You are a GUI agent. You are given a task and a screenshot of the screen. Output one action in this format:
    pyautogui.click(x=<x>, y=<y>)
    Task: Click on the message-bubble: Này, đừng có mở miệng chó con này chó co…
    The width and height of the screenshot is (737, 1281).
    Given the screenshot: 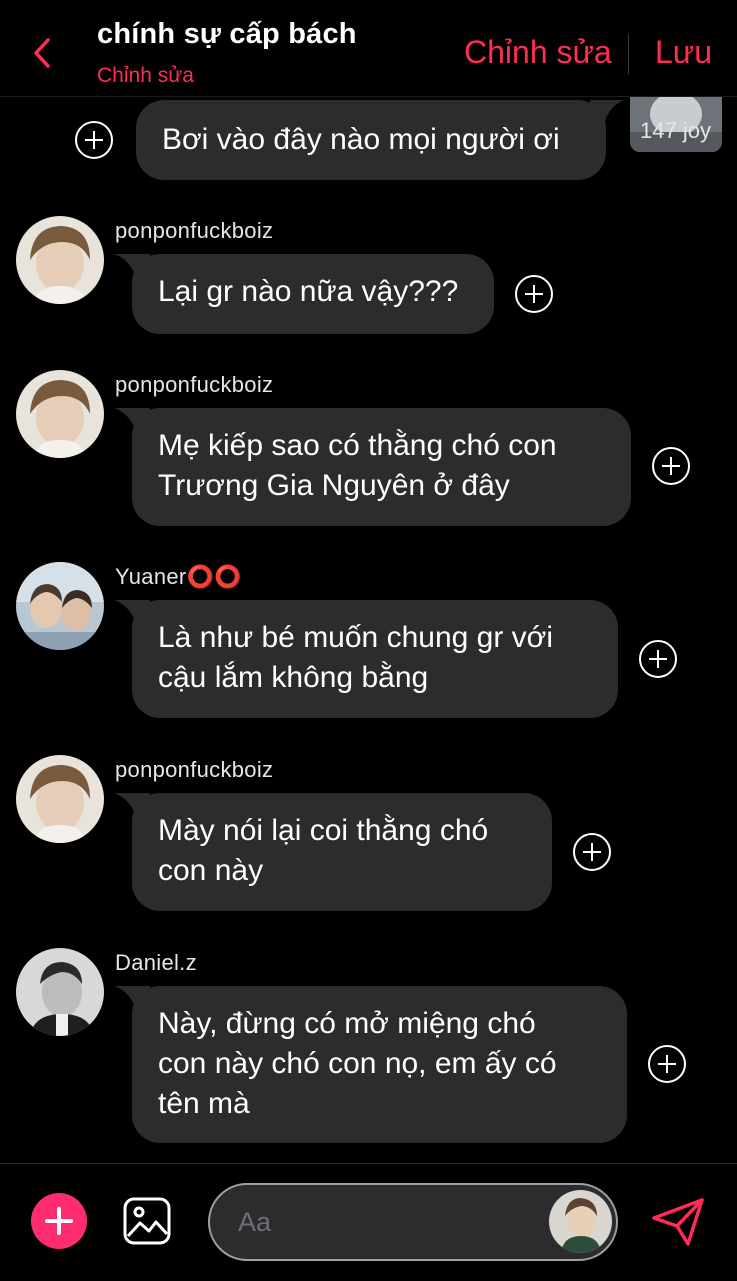 What is the action you would take?
    pyautogui.click(x=379, y=1064)
    